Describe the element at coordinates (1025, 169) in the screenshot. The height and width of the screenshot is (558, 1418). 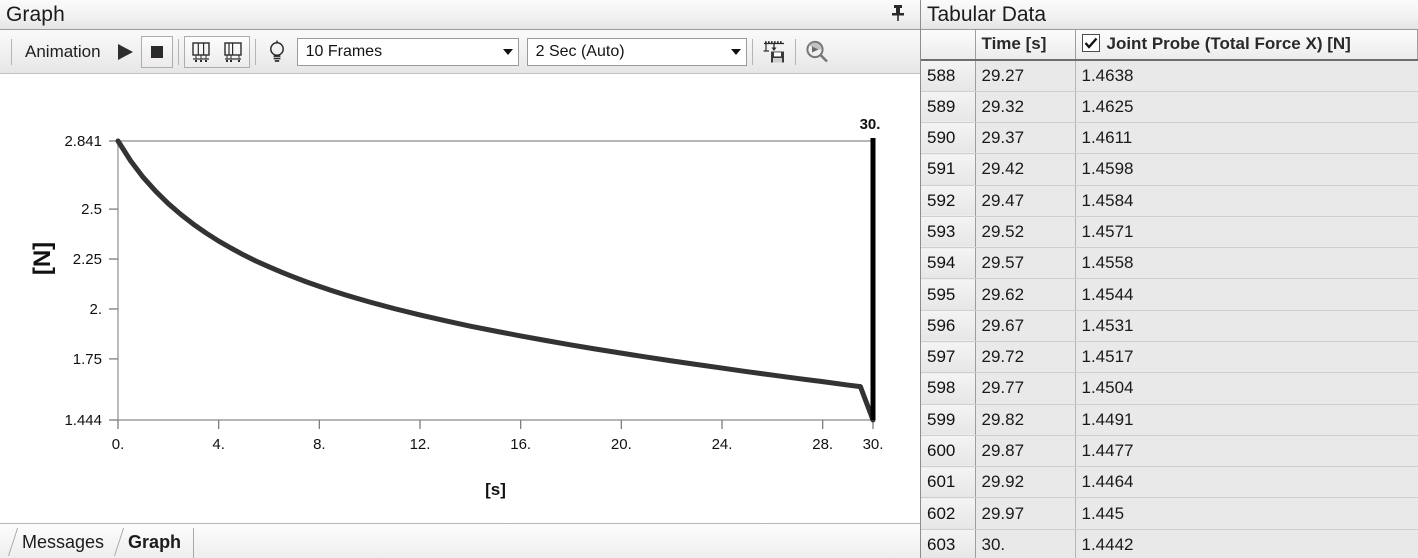
I see `table-cell-time: 29.42` at that location.